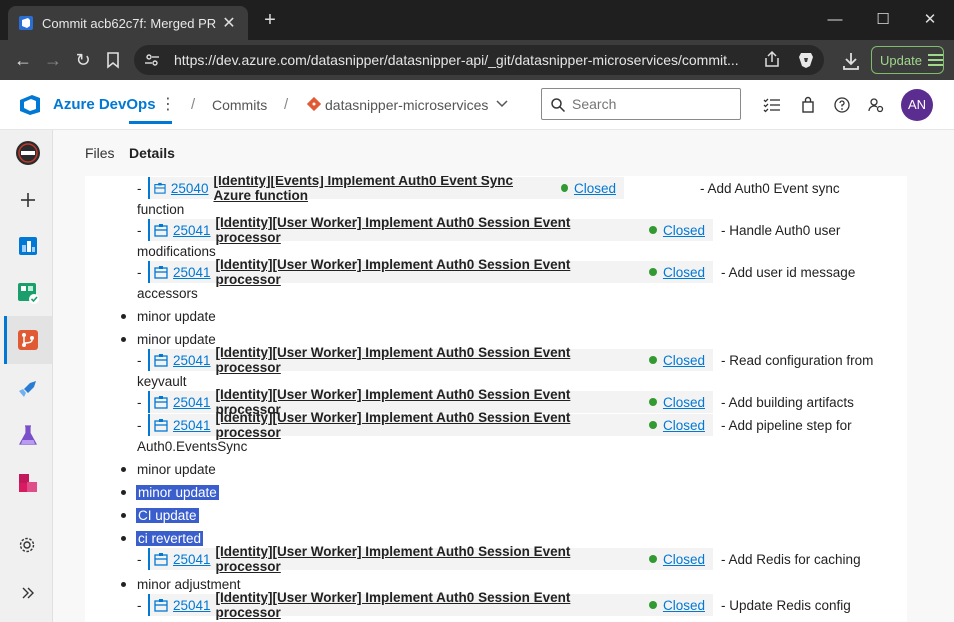  What do you see at coordinates (935, 60) in the screenshot?
I see `menu-icon` at bounding box center [935, 60].